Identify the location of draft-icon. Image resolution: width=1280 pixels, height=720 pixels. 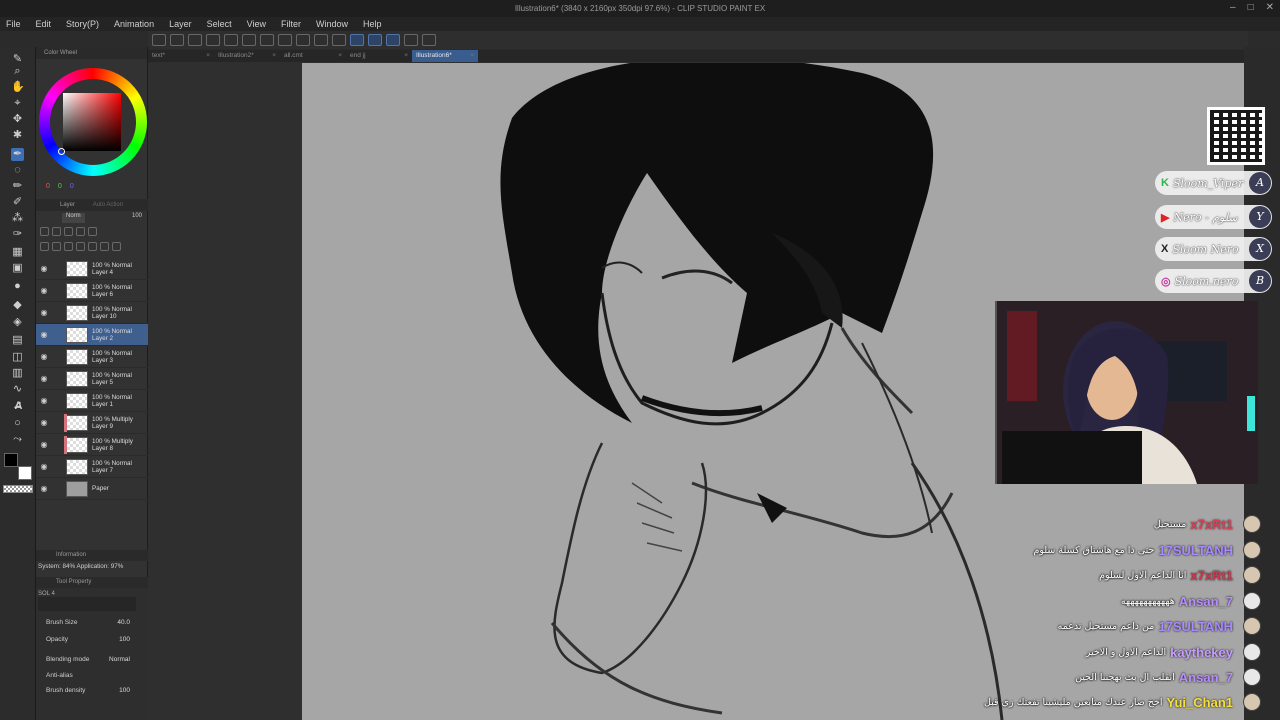
(80, 231).